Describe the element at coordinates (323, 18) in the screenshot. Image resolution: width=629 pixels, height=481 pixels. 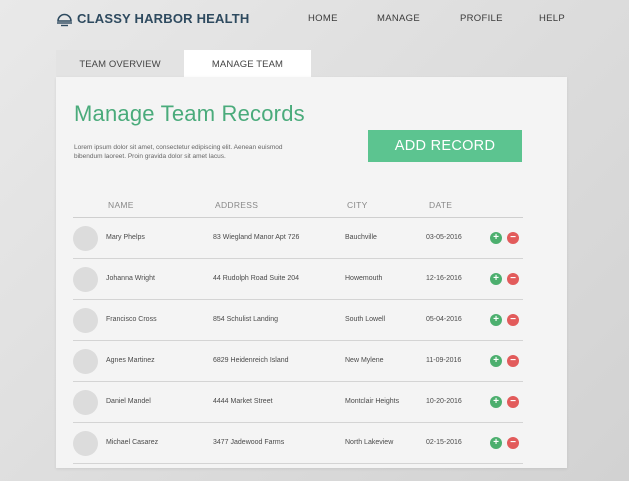
I see `nav-home: HOME` at that location.